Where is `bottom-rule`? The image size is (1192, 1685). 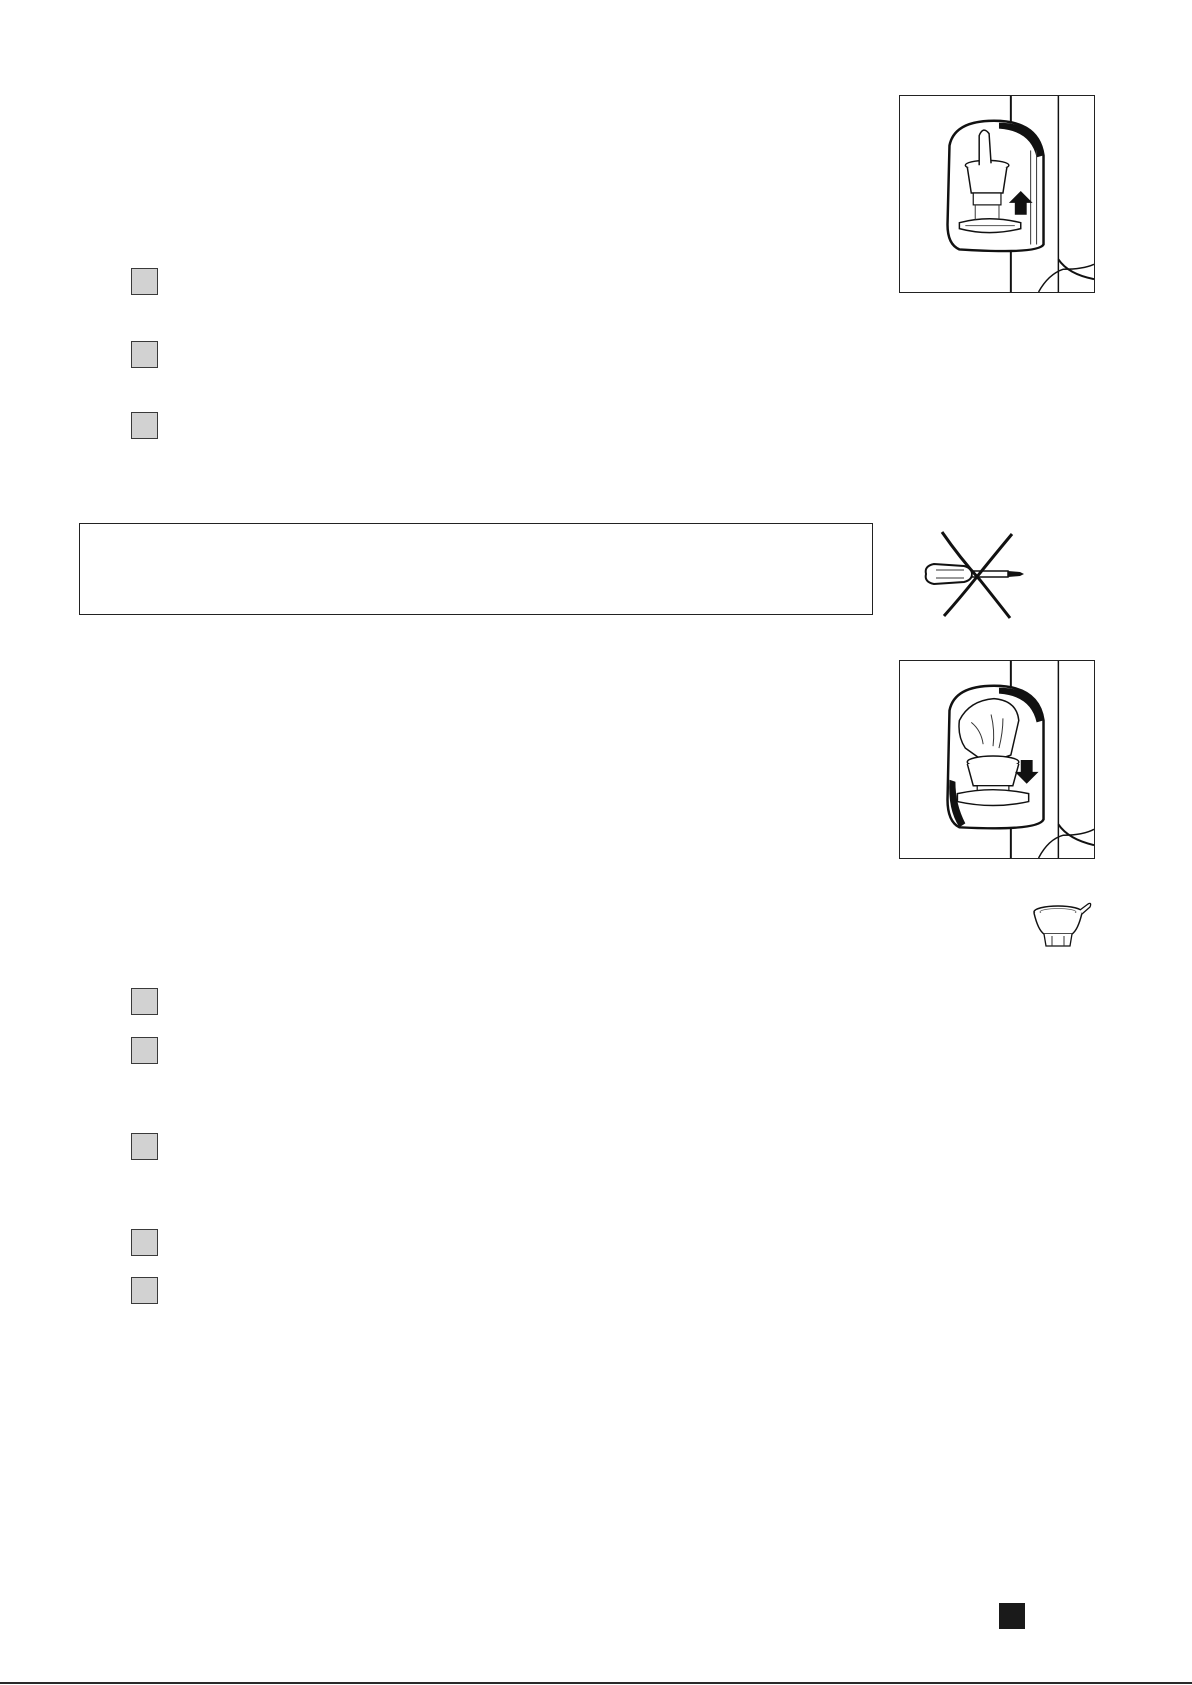
bottom-rule is located at coordinates (596, 1683).